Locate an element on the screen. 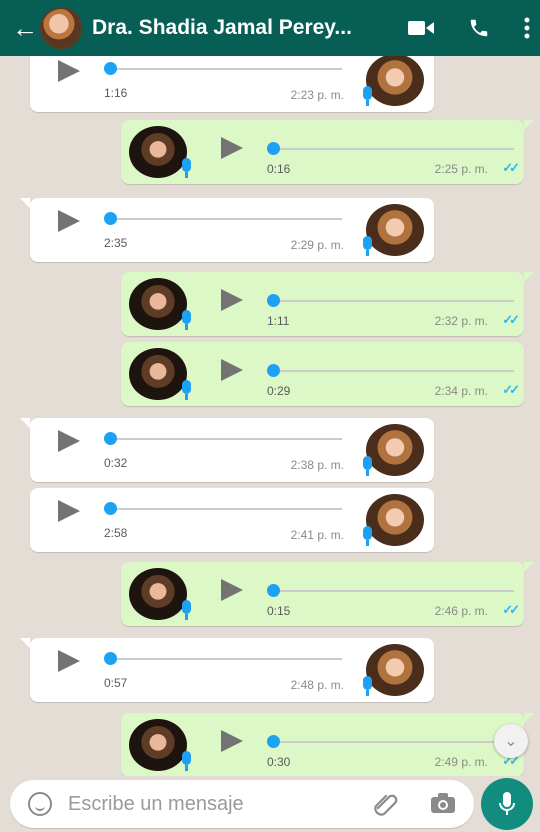  back-arrow-icon: ← is located at coordinates (25, 28).